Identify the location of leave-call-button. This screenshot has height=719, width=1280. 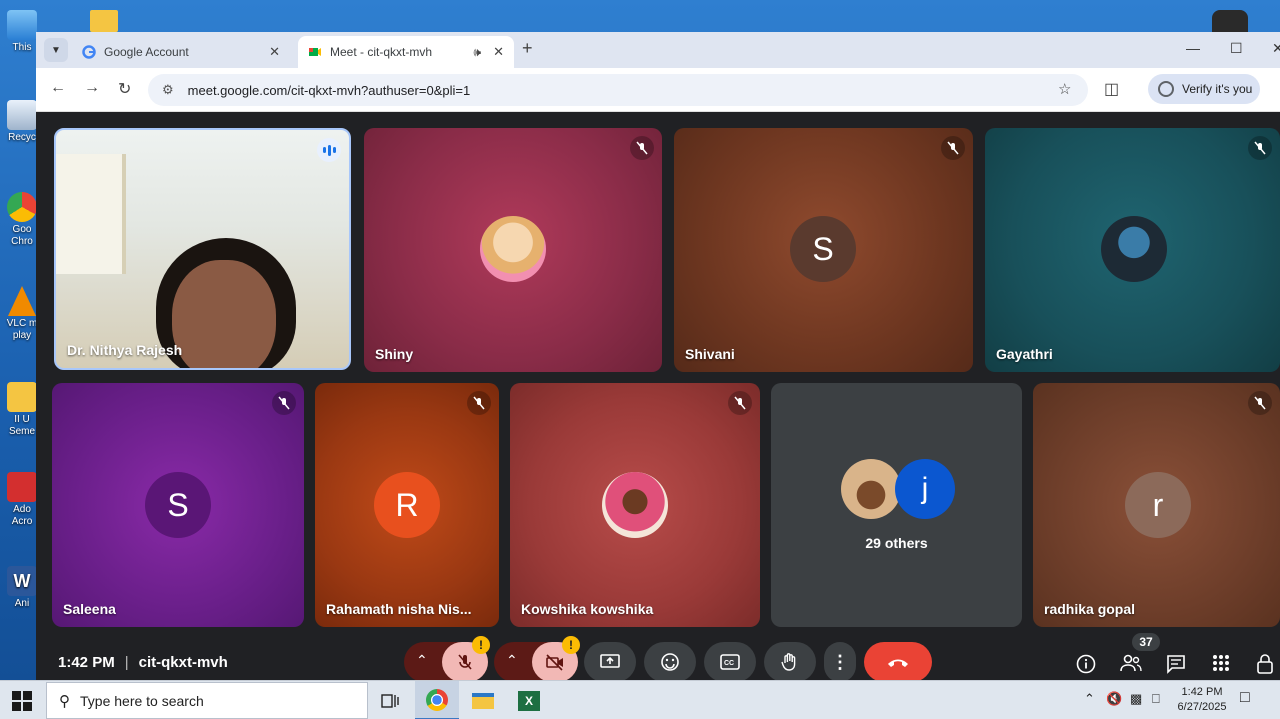
(898, 661).